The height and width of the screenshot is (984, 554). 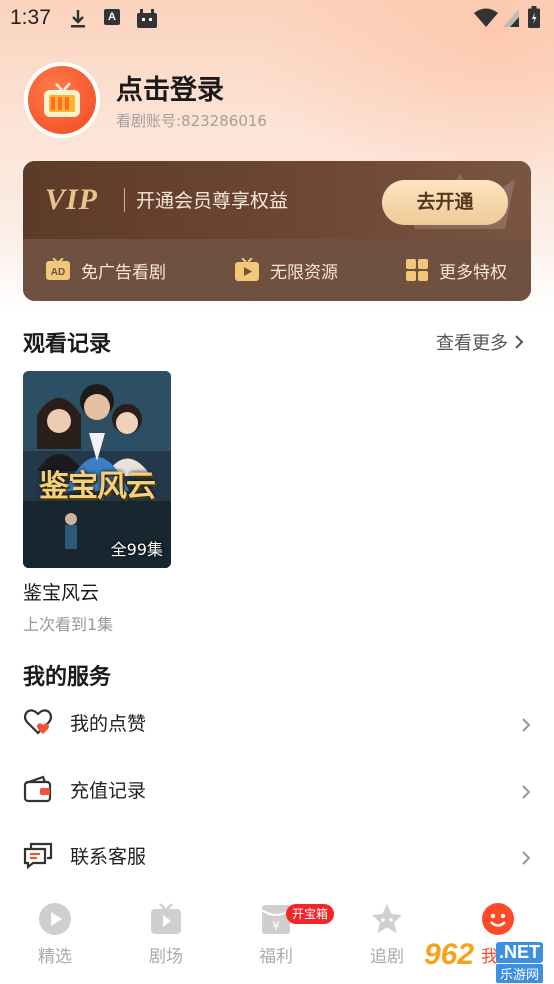 I want to click on history-poster: 鉴宝风云 全99集, so click(x=97, y=469).